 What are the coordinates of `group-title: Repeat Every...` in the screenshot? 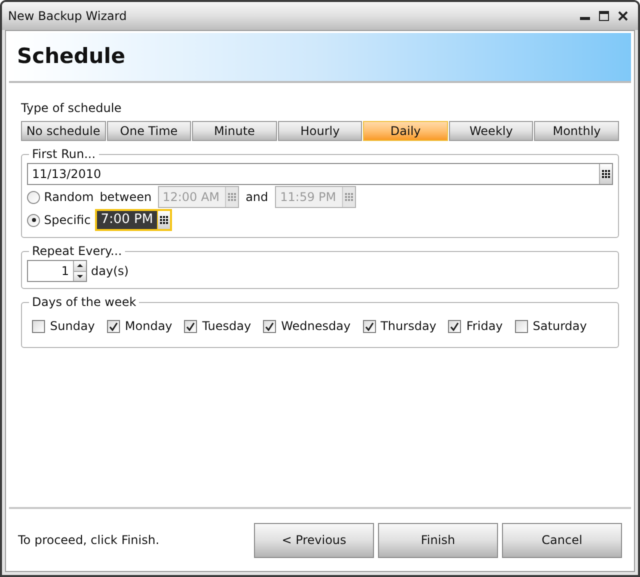 It's located at (77, 251).